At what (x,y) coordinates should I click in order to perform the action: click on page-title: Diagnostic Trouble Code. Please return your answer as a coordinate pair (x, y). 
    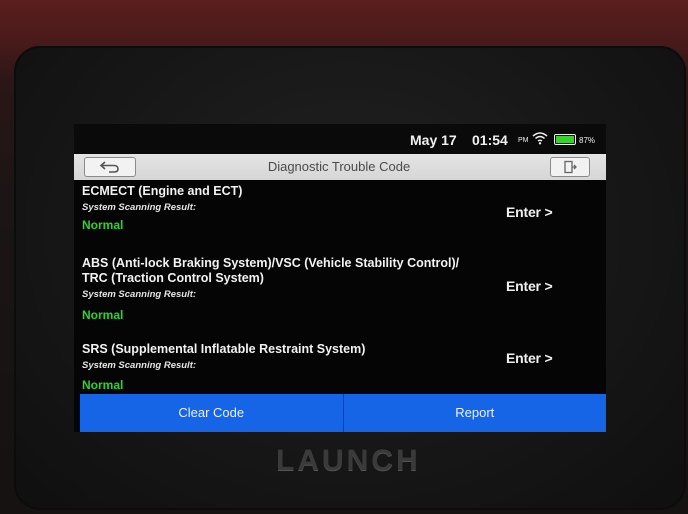
    Looking at the image, I should click on (339, 166).